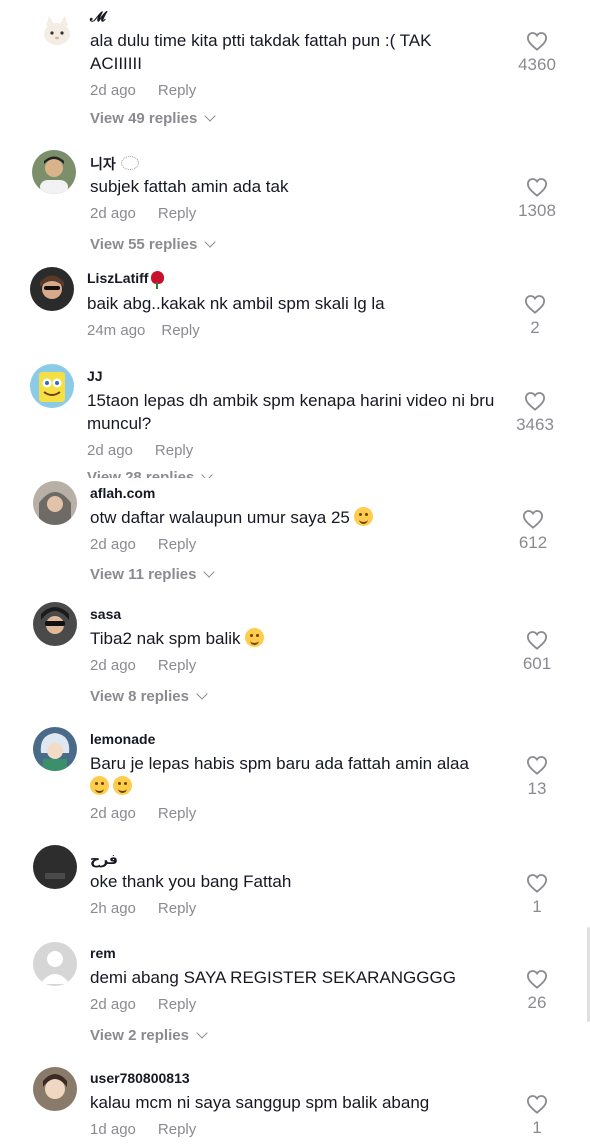 The height and width of the screenshot is (1144, 590). I want to click on like-button: 601, so click(537, 652).